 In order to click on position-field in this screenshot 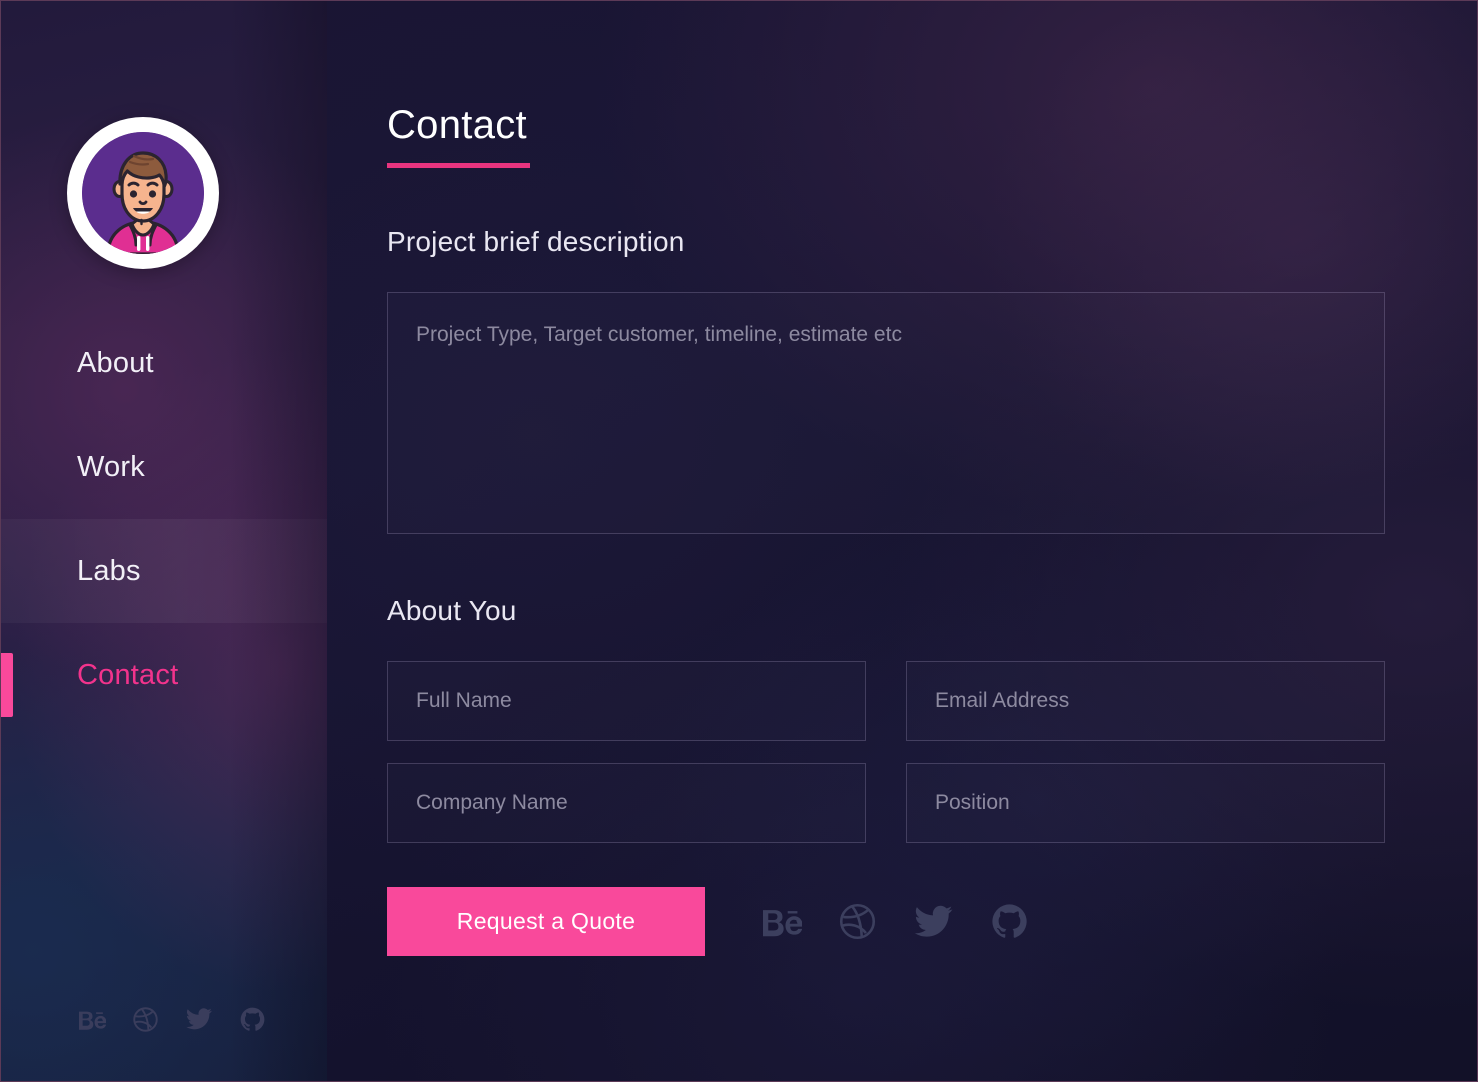, I will do `click(1145, 803)`.